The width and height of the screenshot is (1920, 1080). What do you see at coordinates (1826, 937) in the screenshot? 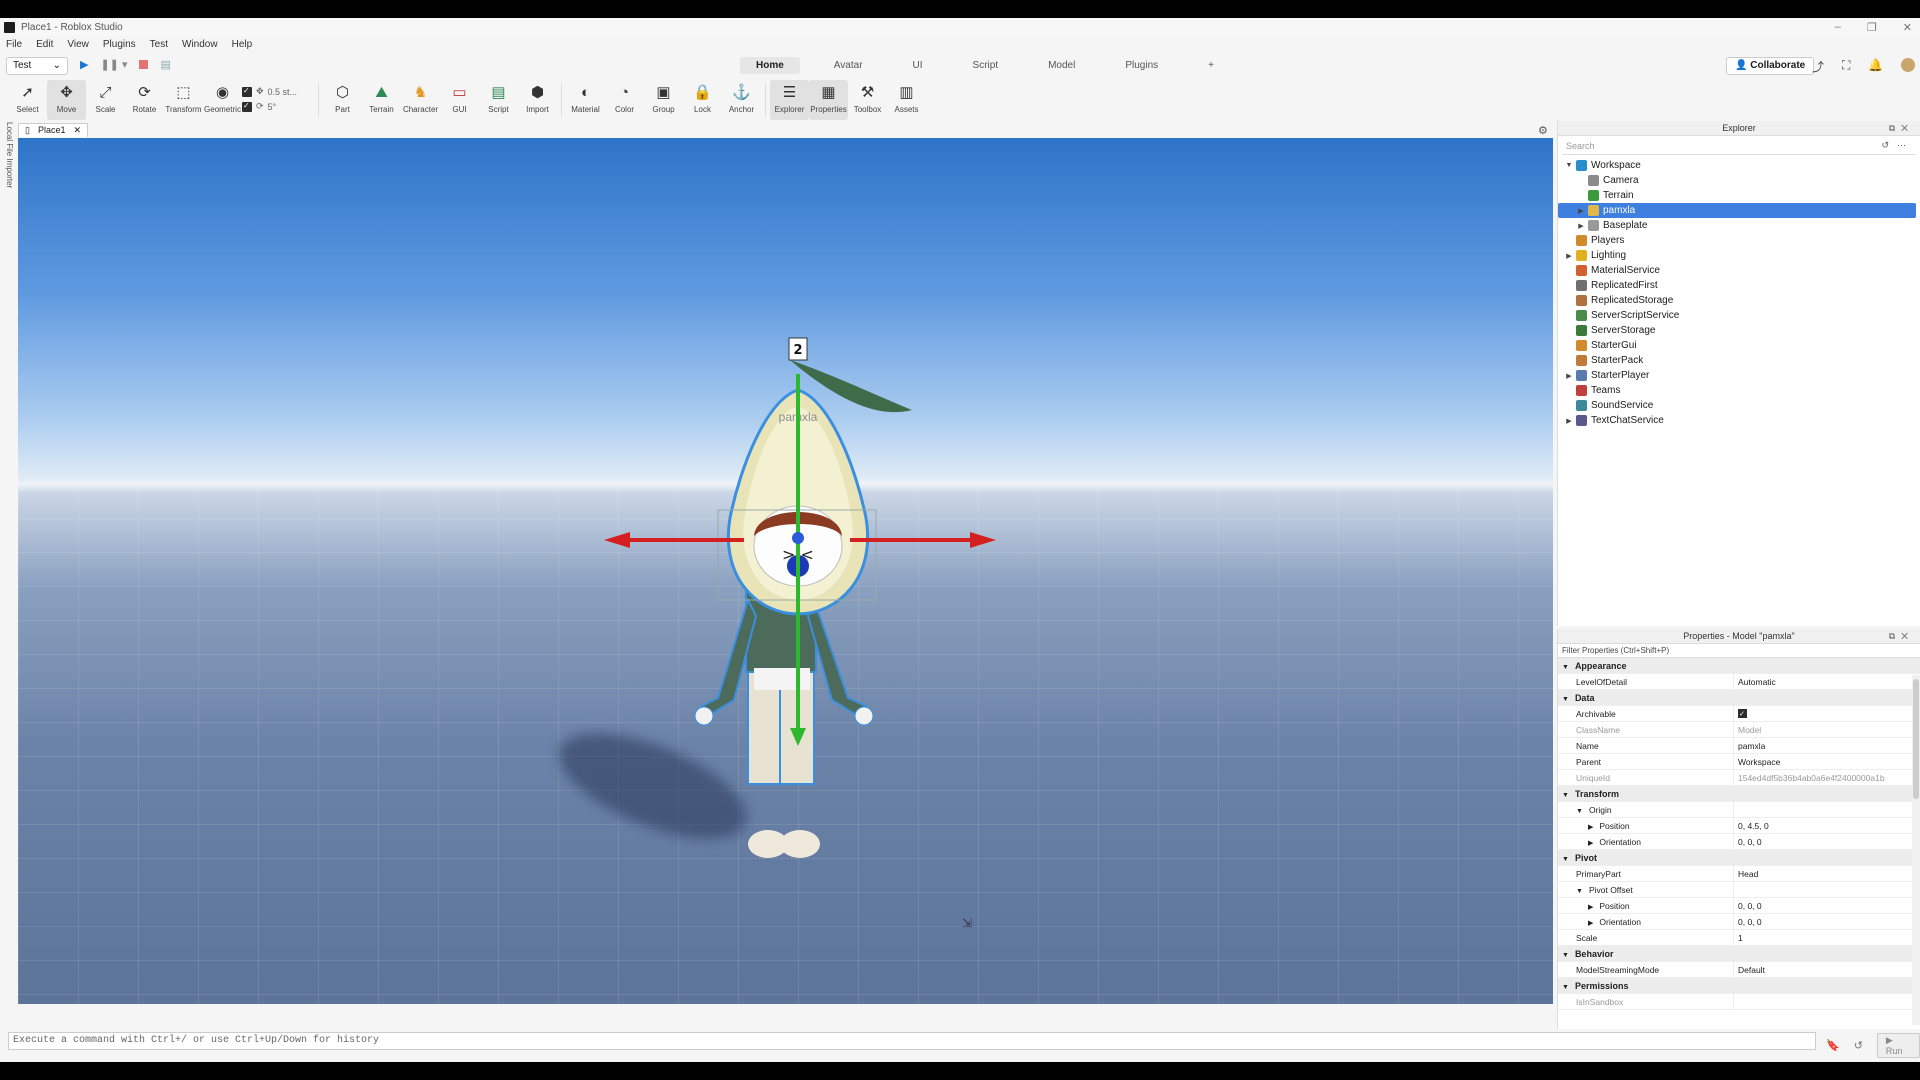
I see `property-value: 1` at bounding box center [1826, 937].